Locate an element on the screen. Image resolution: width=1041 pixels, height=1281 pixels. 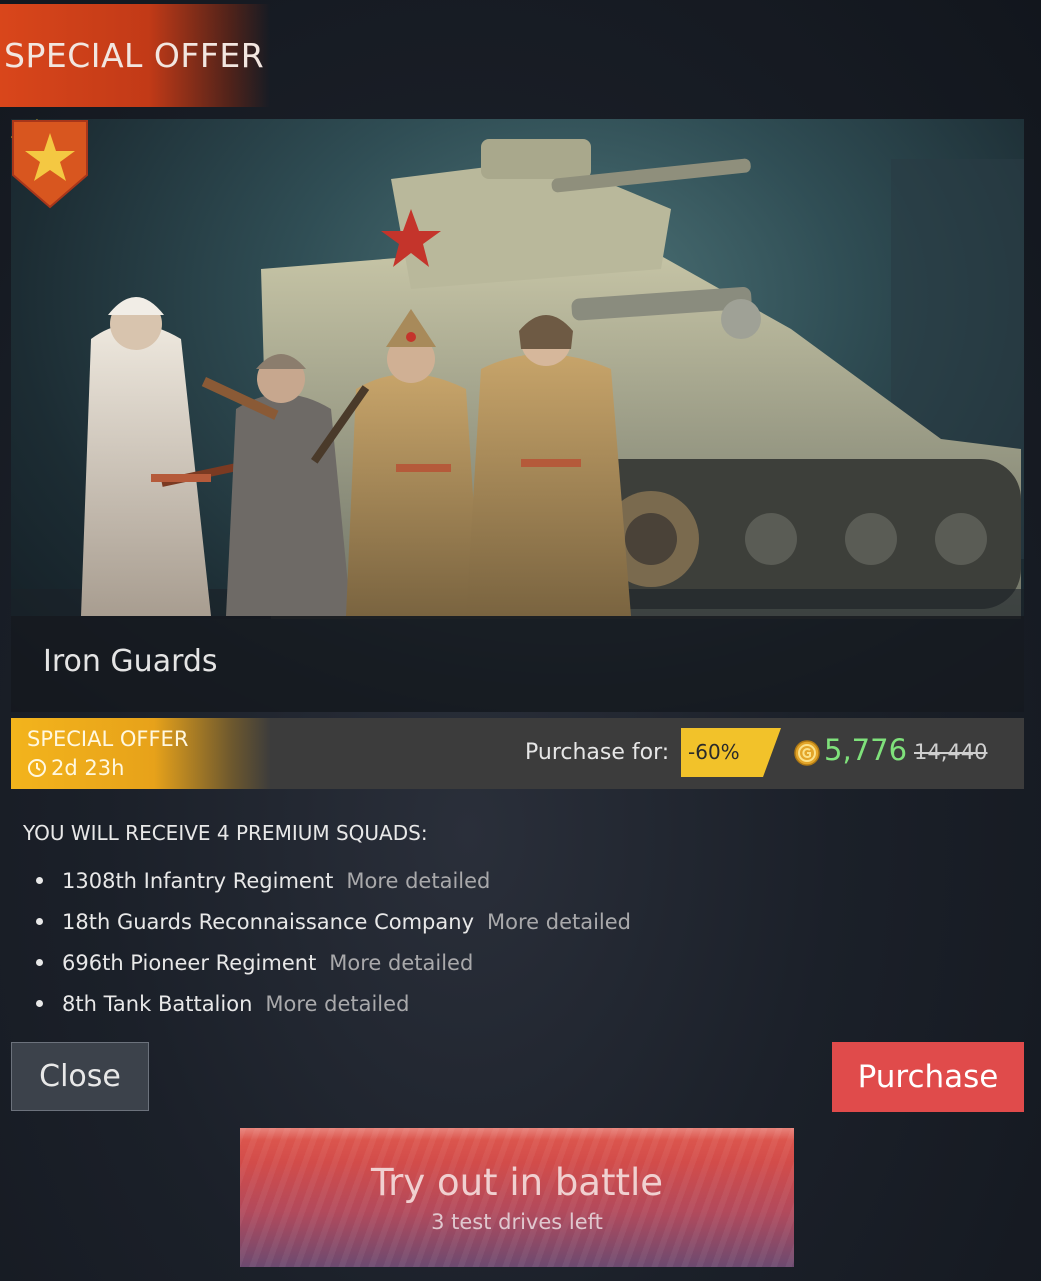
squad-name: 8th Tank Battalion is located at coordinates (157, 1003).